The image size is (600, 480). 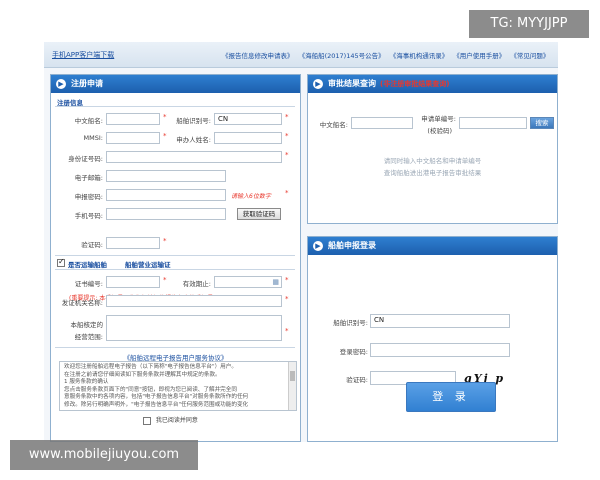 What do you see at coordinates (133, 243) in the screenshot?
I see `code-input` at bounding box center [133, 243].